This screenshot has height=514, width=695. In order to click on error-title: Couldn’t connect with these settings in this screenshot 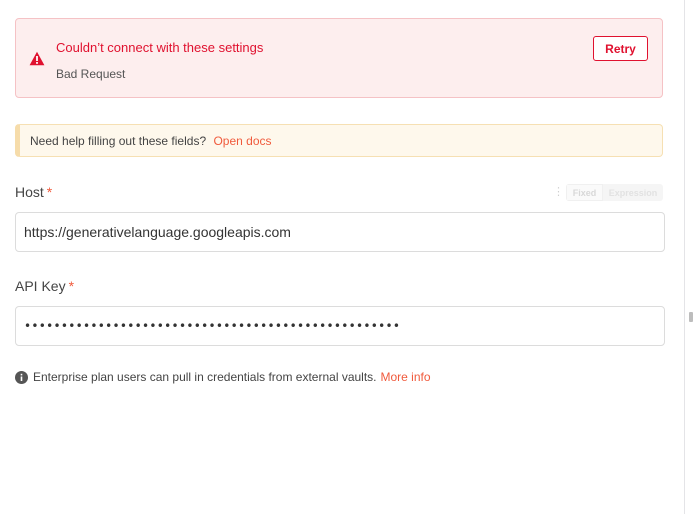, I will do `click(160, 47)`.